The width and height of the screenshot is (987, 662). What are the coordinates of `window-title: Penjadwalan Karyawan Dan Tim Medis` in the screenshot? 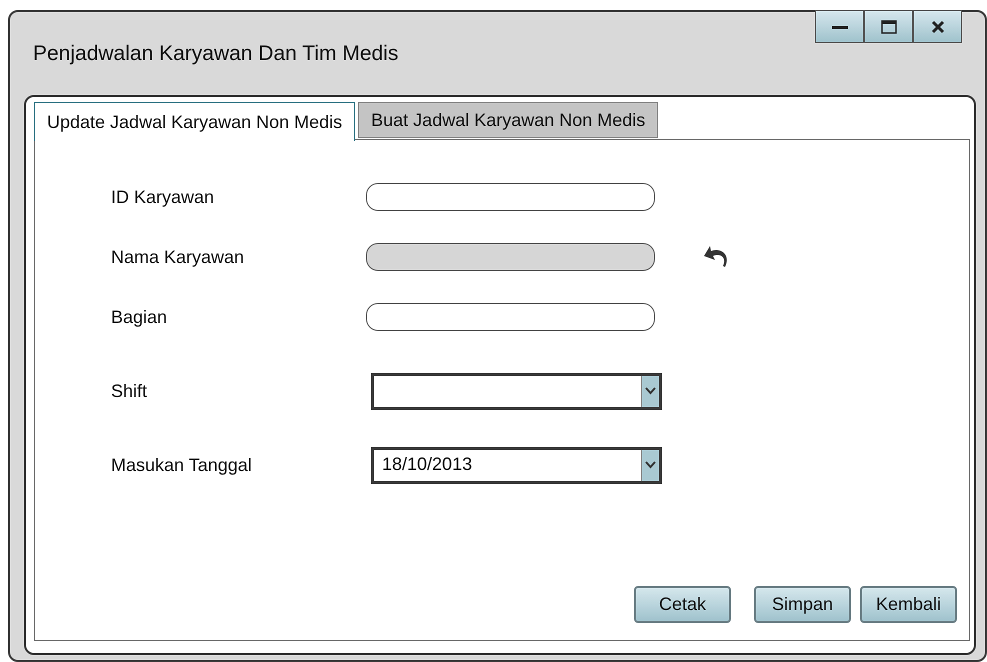 It's located at (216, 54).